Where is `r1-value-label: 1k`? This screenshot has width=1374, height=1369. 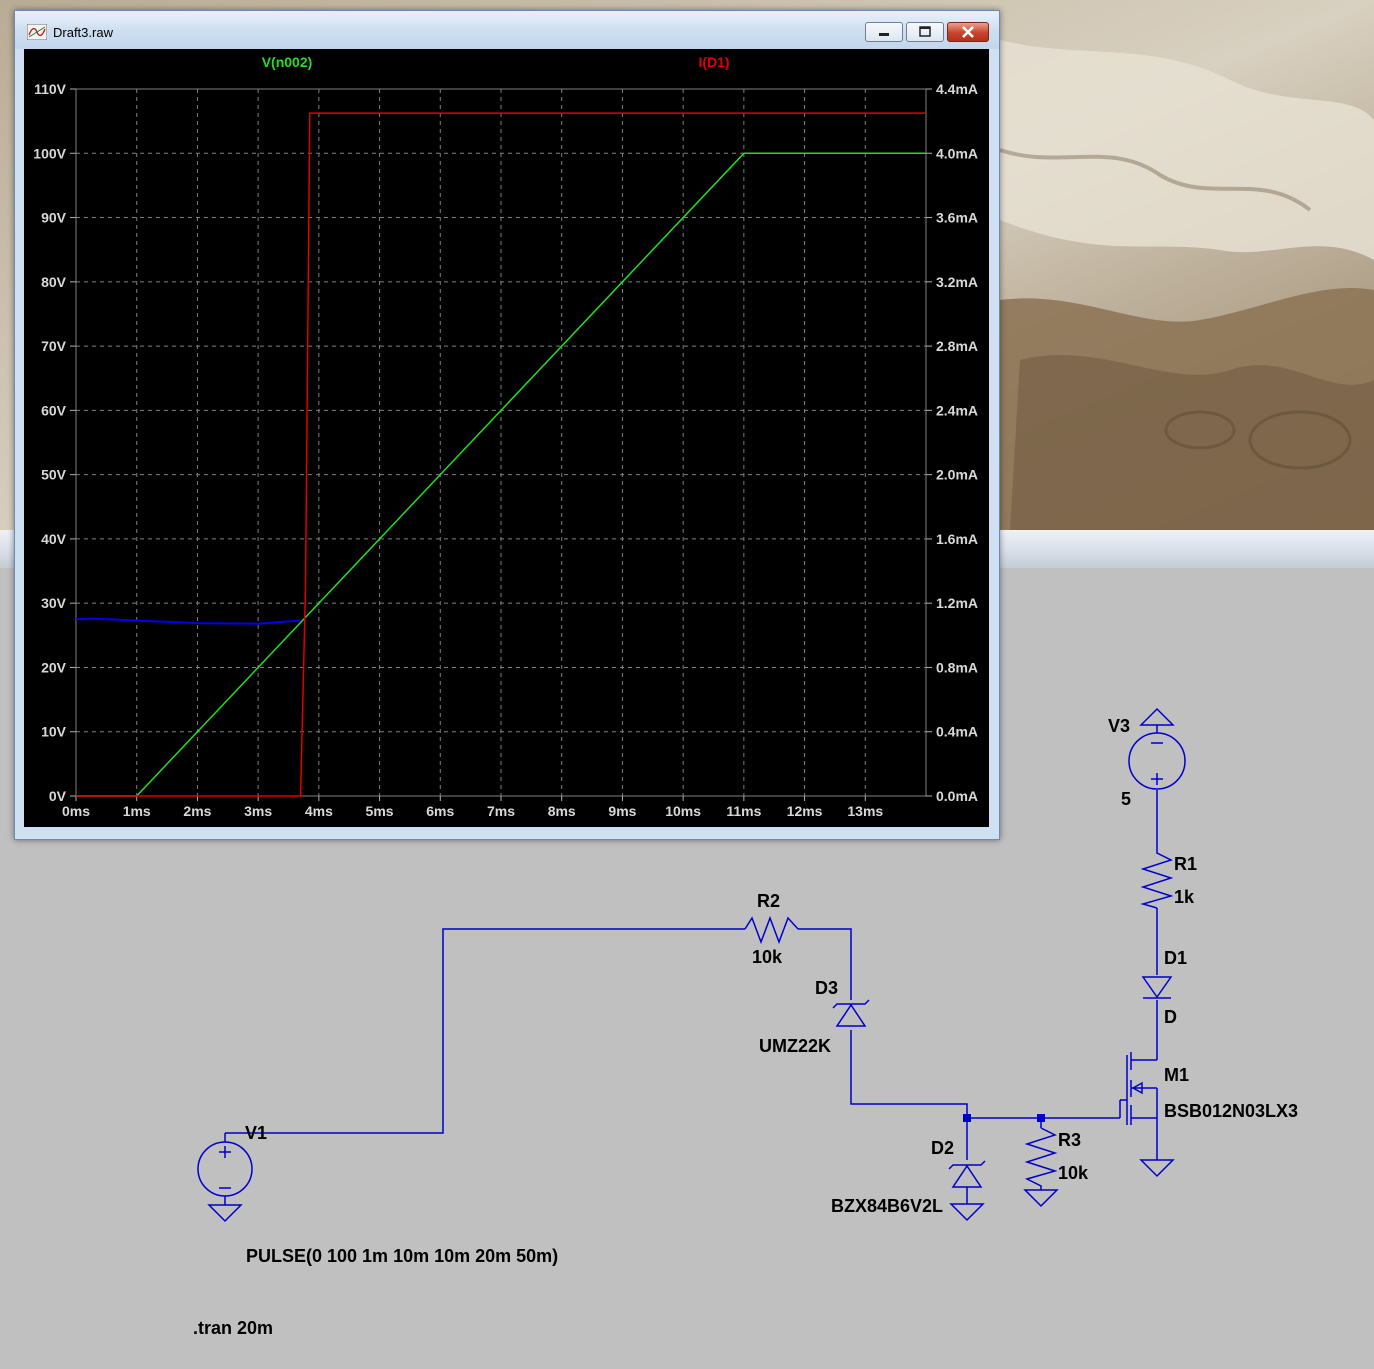 r1-value-label: 1k is located at coordinates (1184, 897).